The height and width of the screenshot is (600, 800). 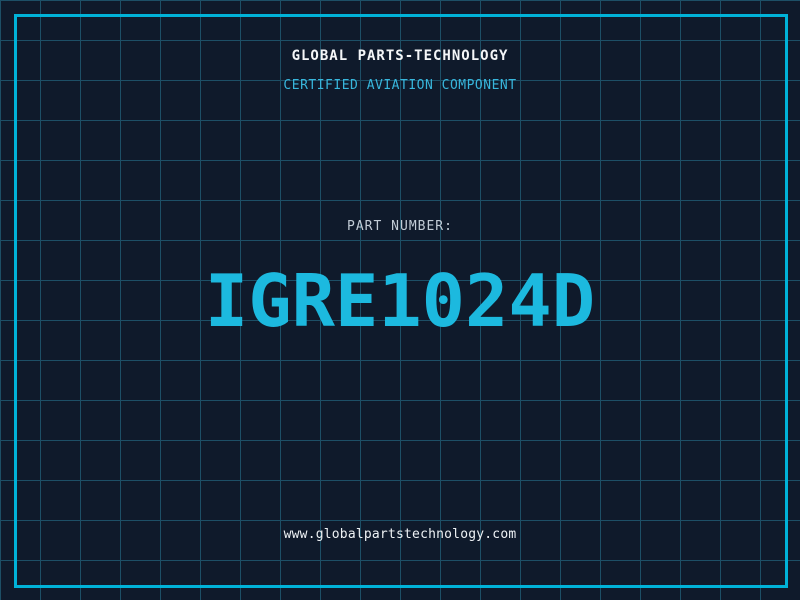 I want to click on website-url: www.globalpartstechnology.com, so click(x=400, y=534).